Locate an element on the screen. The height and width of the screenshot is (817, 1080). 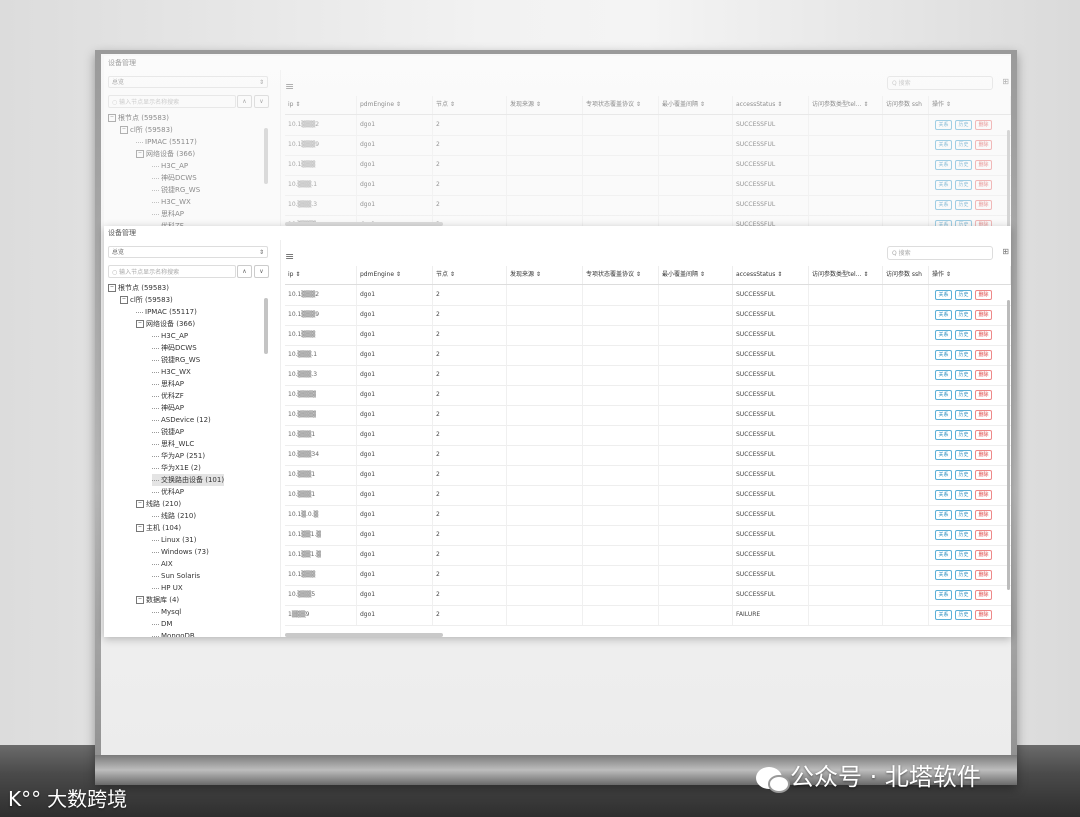
tree-node: 锐捷RG_WS is located at coordinates (176, 360).